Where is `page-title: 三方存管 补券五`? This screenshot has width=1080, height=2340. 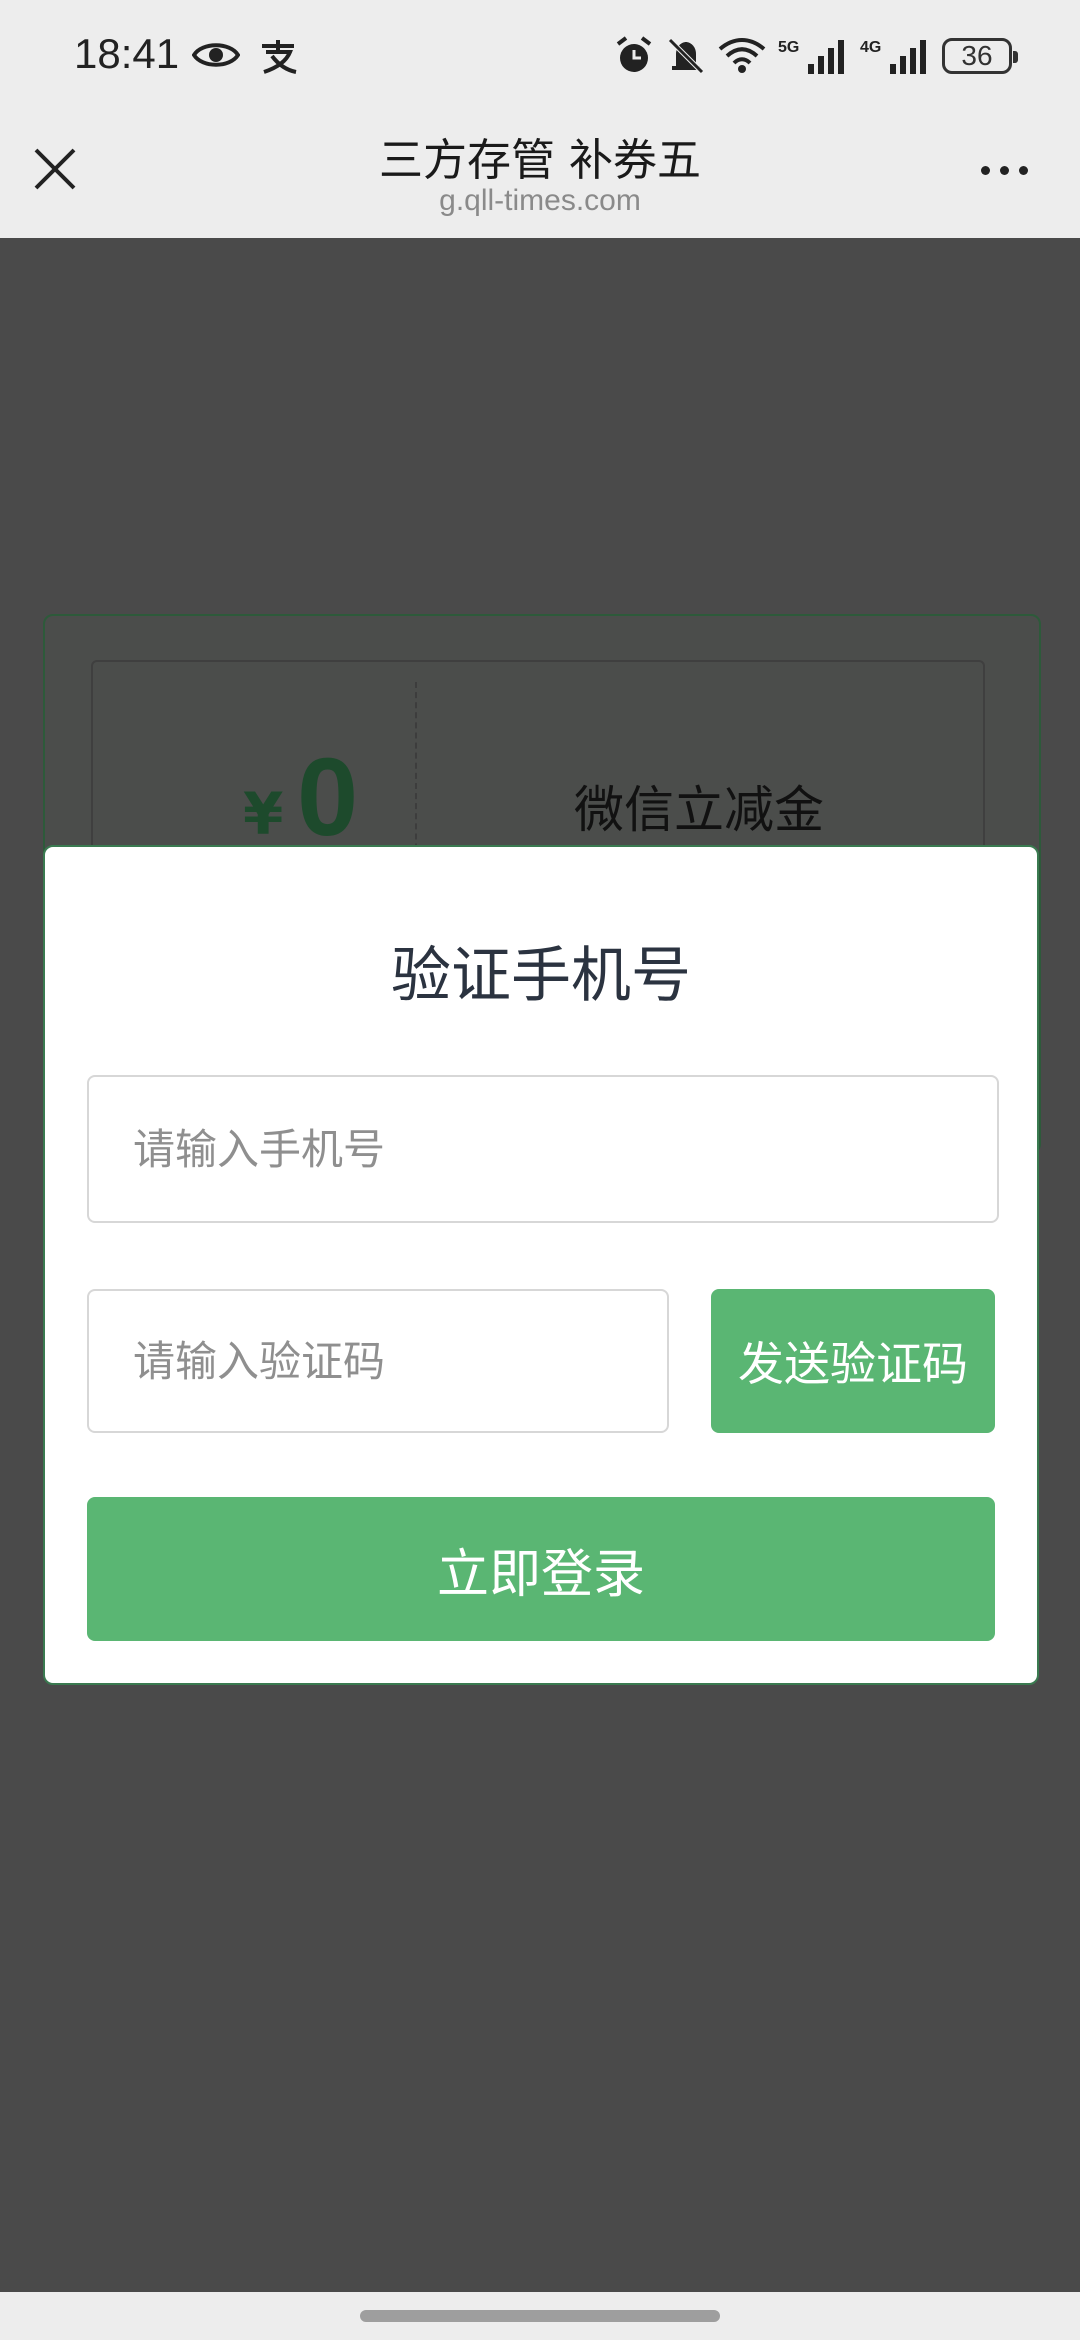 page-title: 三方存管 补券五 is located at coordinates (540, 160).